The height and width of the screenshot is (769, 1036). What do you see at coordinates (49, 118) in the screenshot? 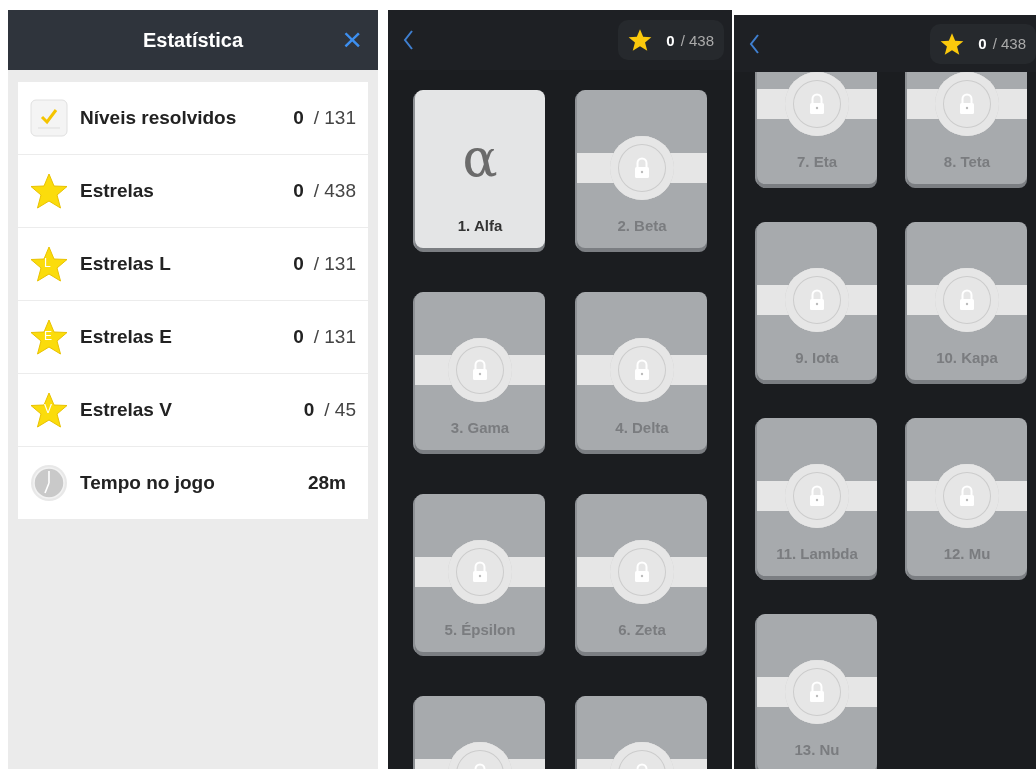
I see `checkbox-icon` at bounding box center [49, 118].